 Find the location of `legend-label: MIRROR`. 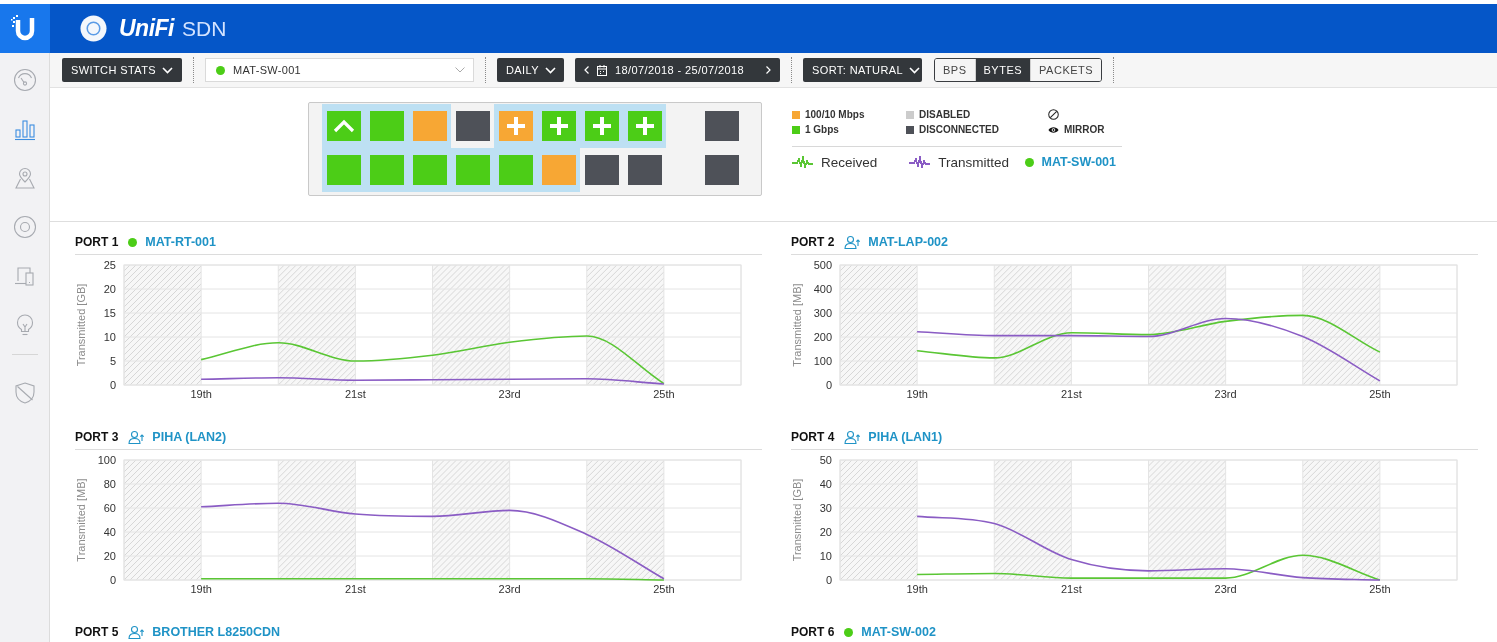

legend-label: MIRROR is located at coordinates (1084, 129).